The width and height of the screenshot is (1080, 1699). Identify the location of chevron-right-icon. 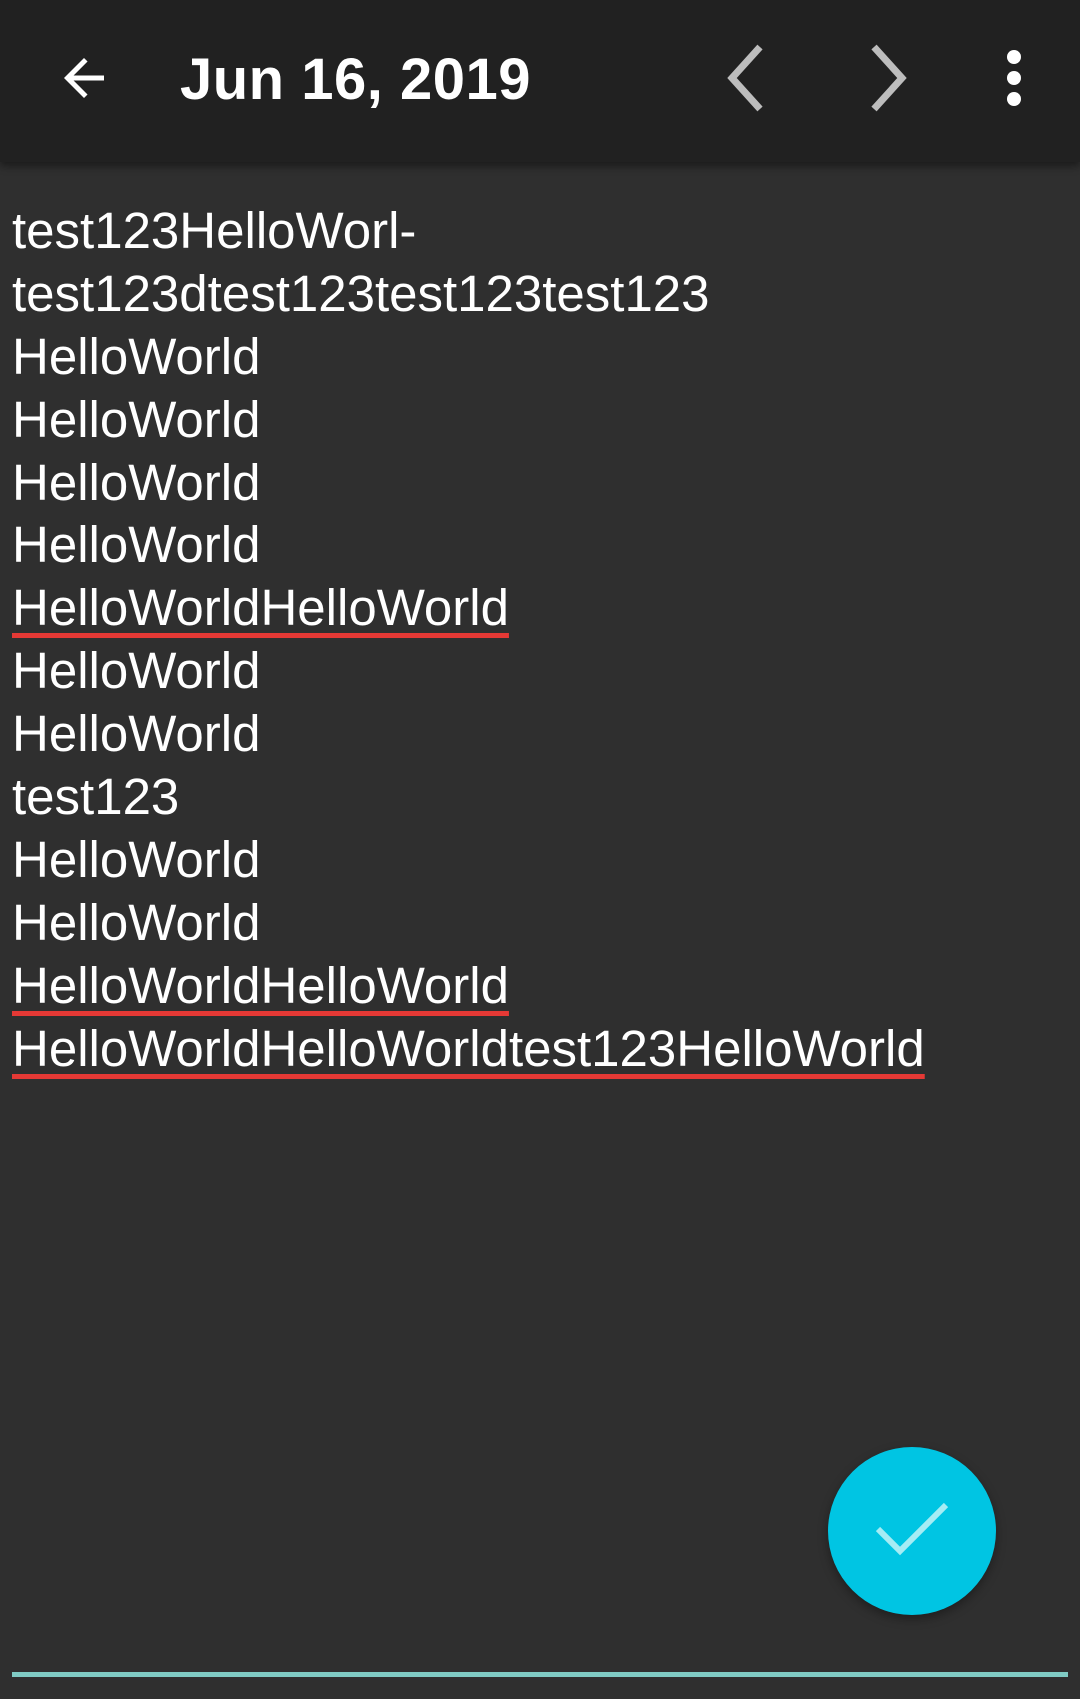
(888, 80).